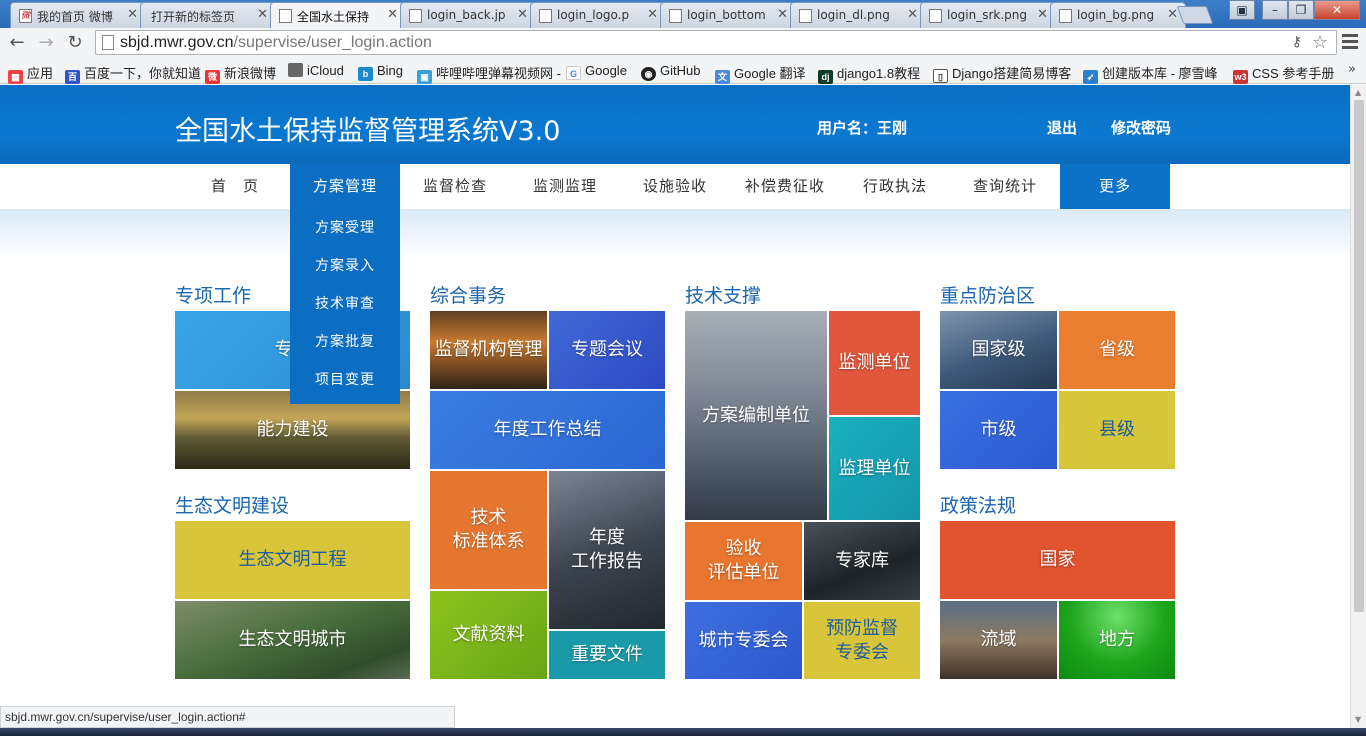 Image resolution: width=1366 pixels, height=736 pixels. Describe the element at coordinates (133, 73) in the screenshot. I see `bookmark-baidu: 百百度一下，你就知道` at that location.